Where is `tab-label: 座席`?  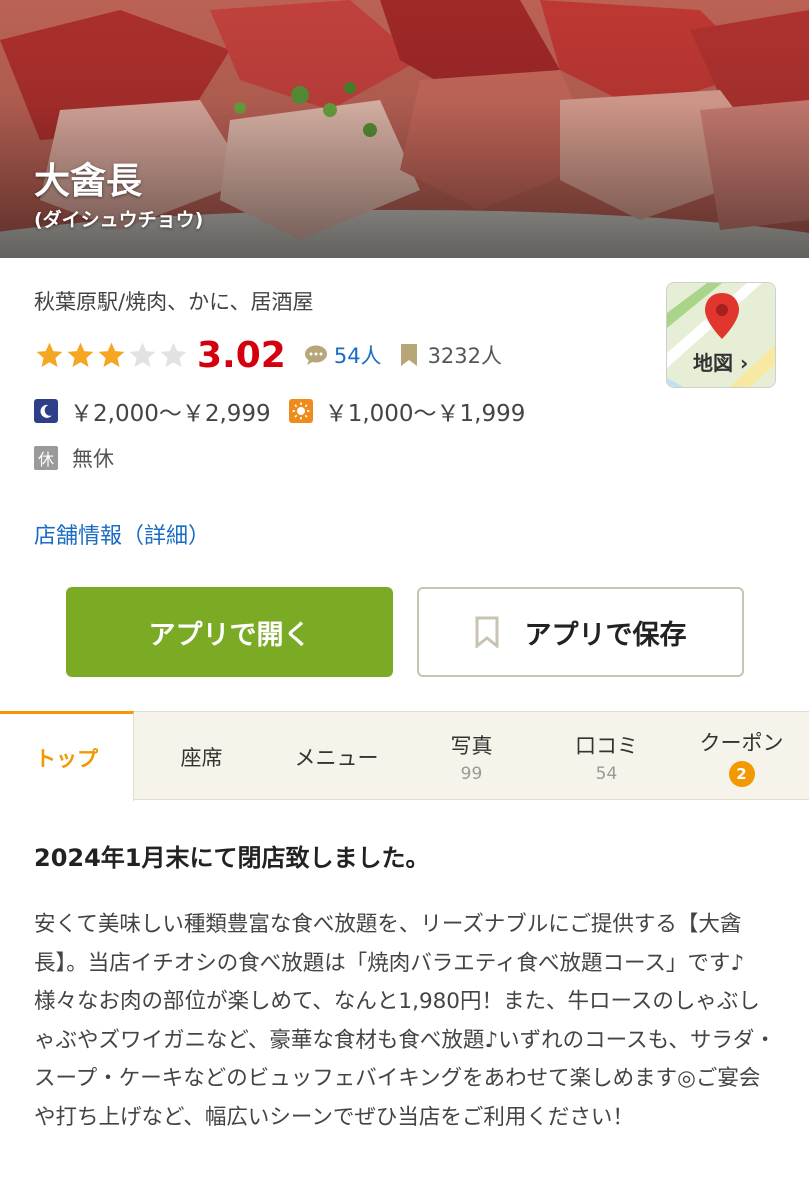 tab-label: 座席 is located at coordinates (201, 757).